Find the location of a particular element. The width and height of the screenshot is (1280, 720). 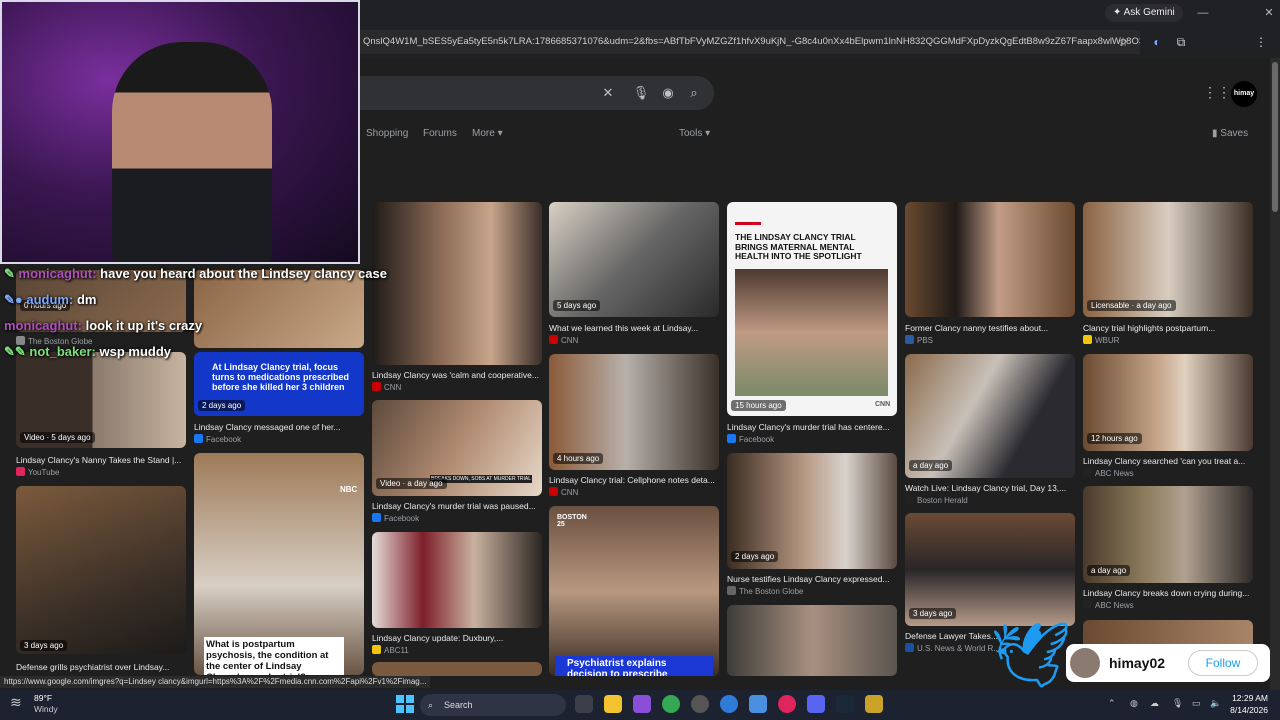

clock-date: 8/14/2026 is located at coordinates (1245, 710).